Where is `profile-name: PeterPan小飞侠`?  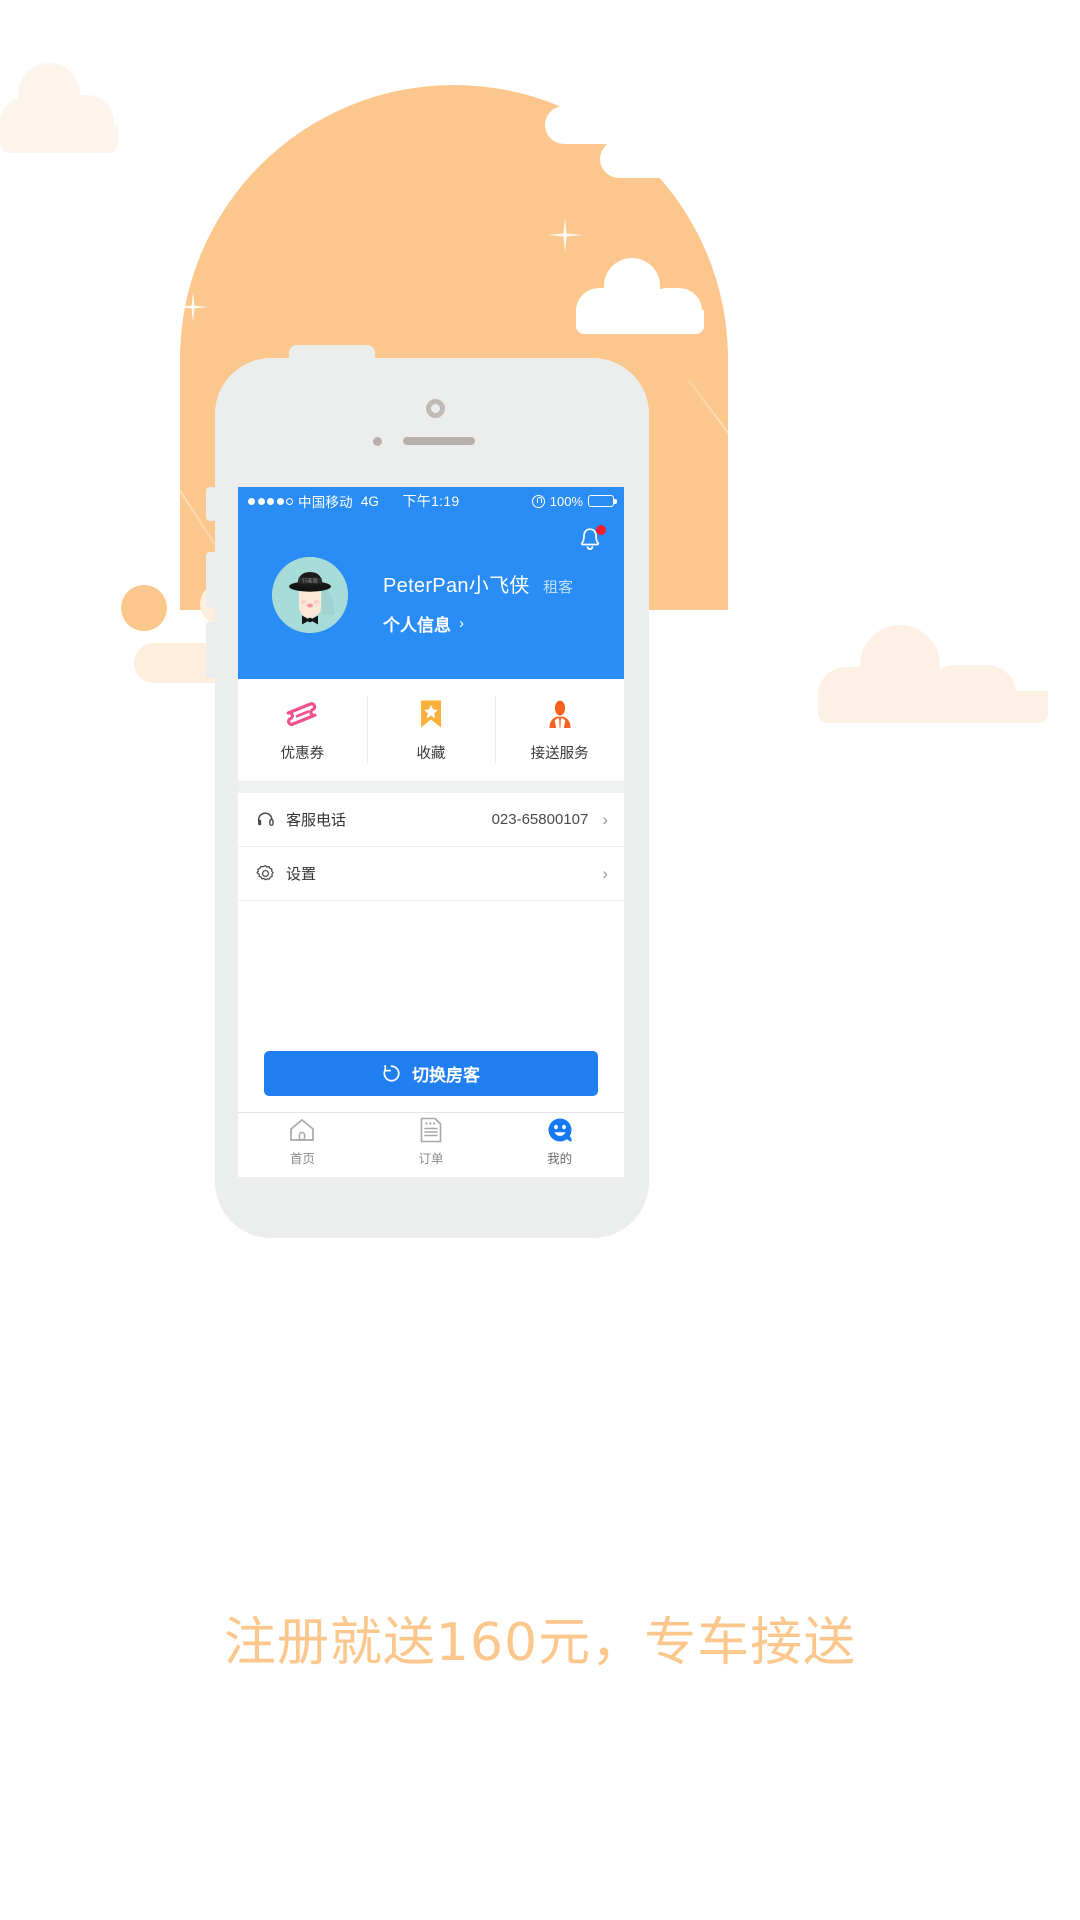 profile-name: PeterPan小飞侠 is located at coordinates (456, 586).